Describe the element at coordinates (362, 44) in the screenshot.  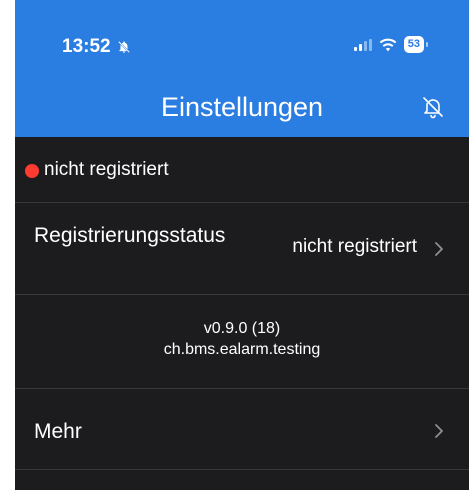
I see `signal-icon` at that location.